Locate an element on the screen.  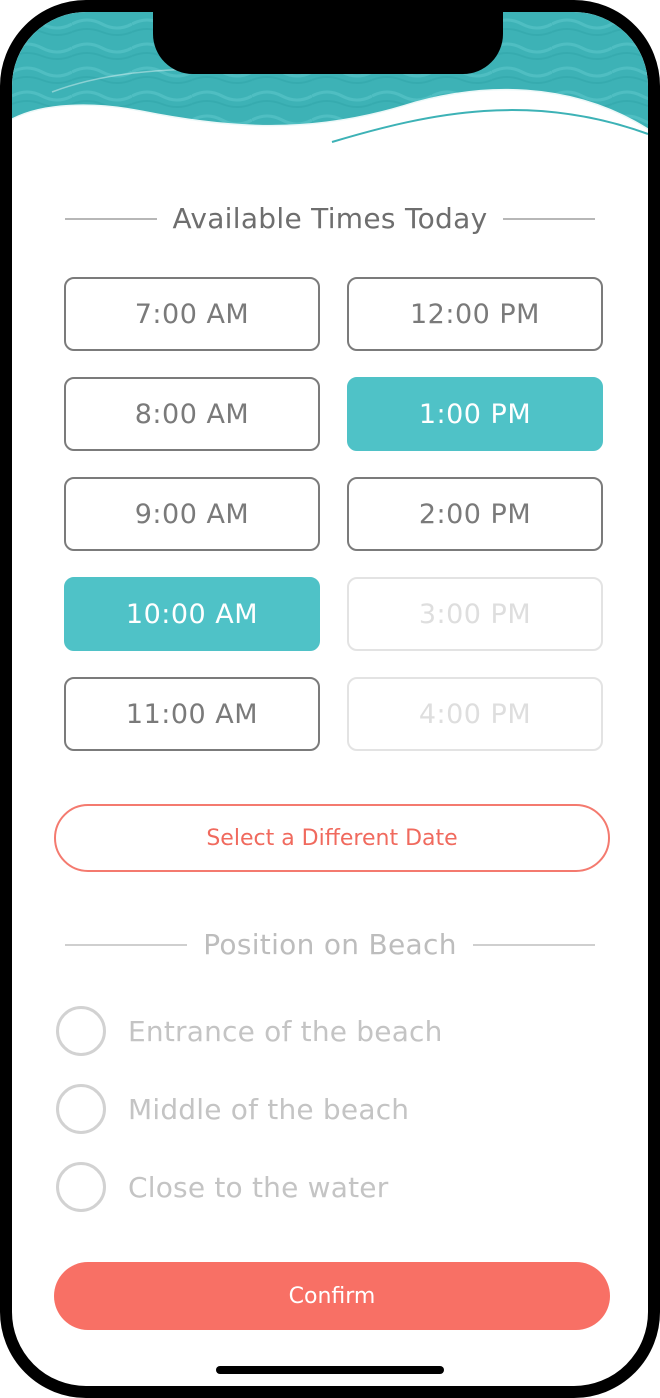
time-slot: 8:00 AM is located at coordinates (192, 414).